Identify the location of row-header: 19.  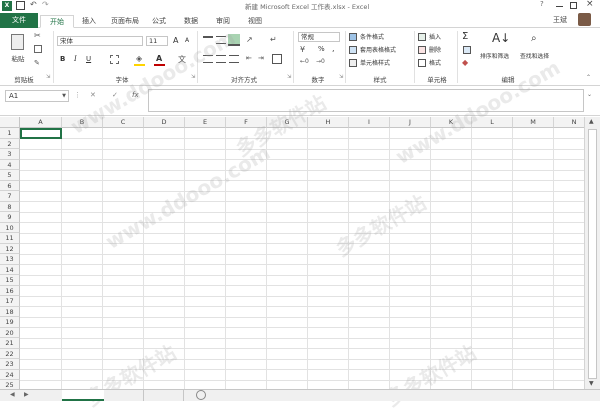
(10, 322).